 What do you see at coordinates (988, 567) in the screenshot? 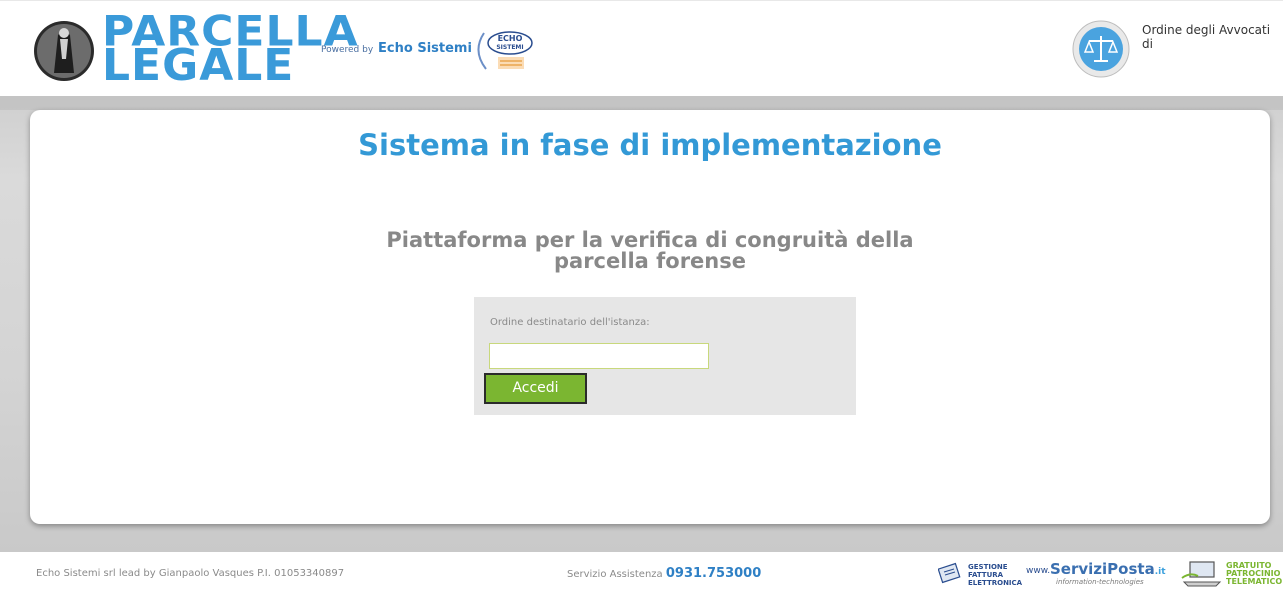
I see `fattura-line1: GESTIONE` at bounding box center [988, 567].